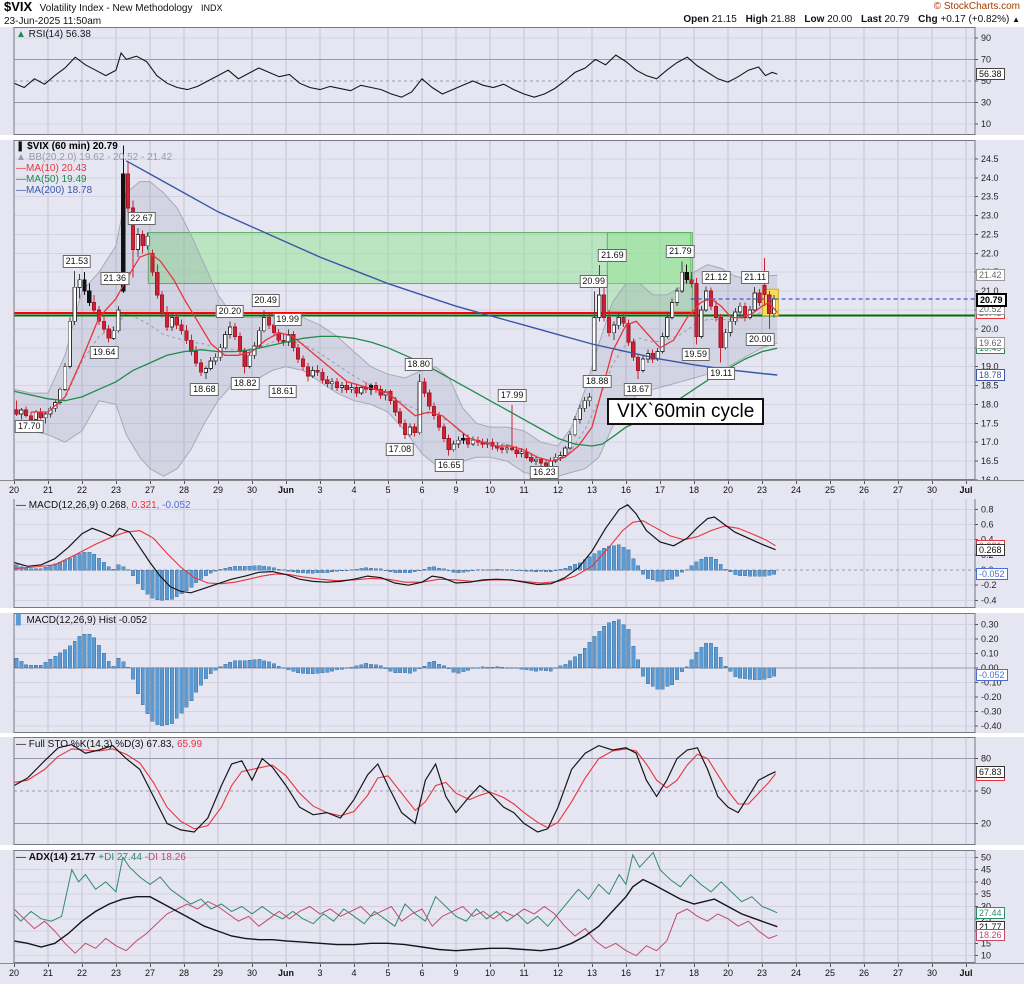 The image size is (1024, 984). I want to click on macd-legend-text: , -0.052, so click(173, 505).